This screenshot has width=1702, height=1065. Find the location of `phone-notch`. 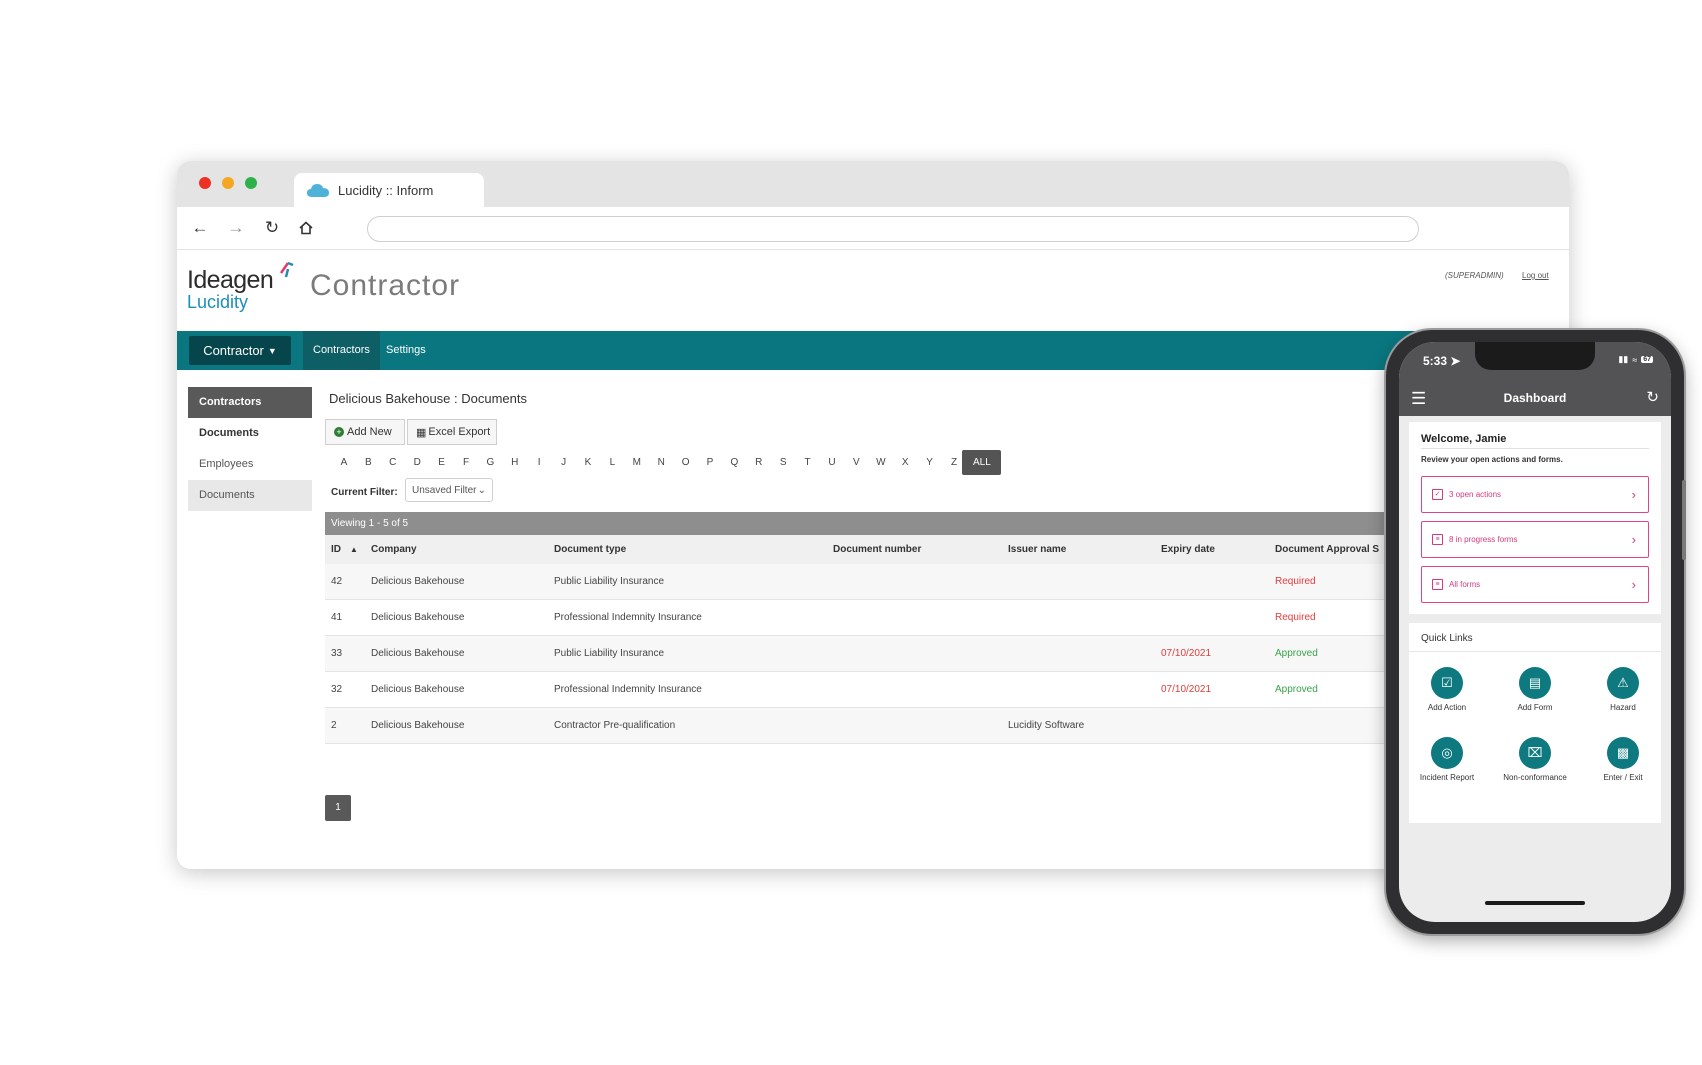

phone-notch is located at coordinates (1535, 356).